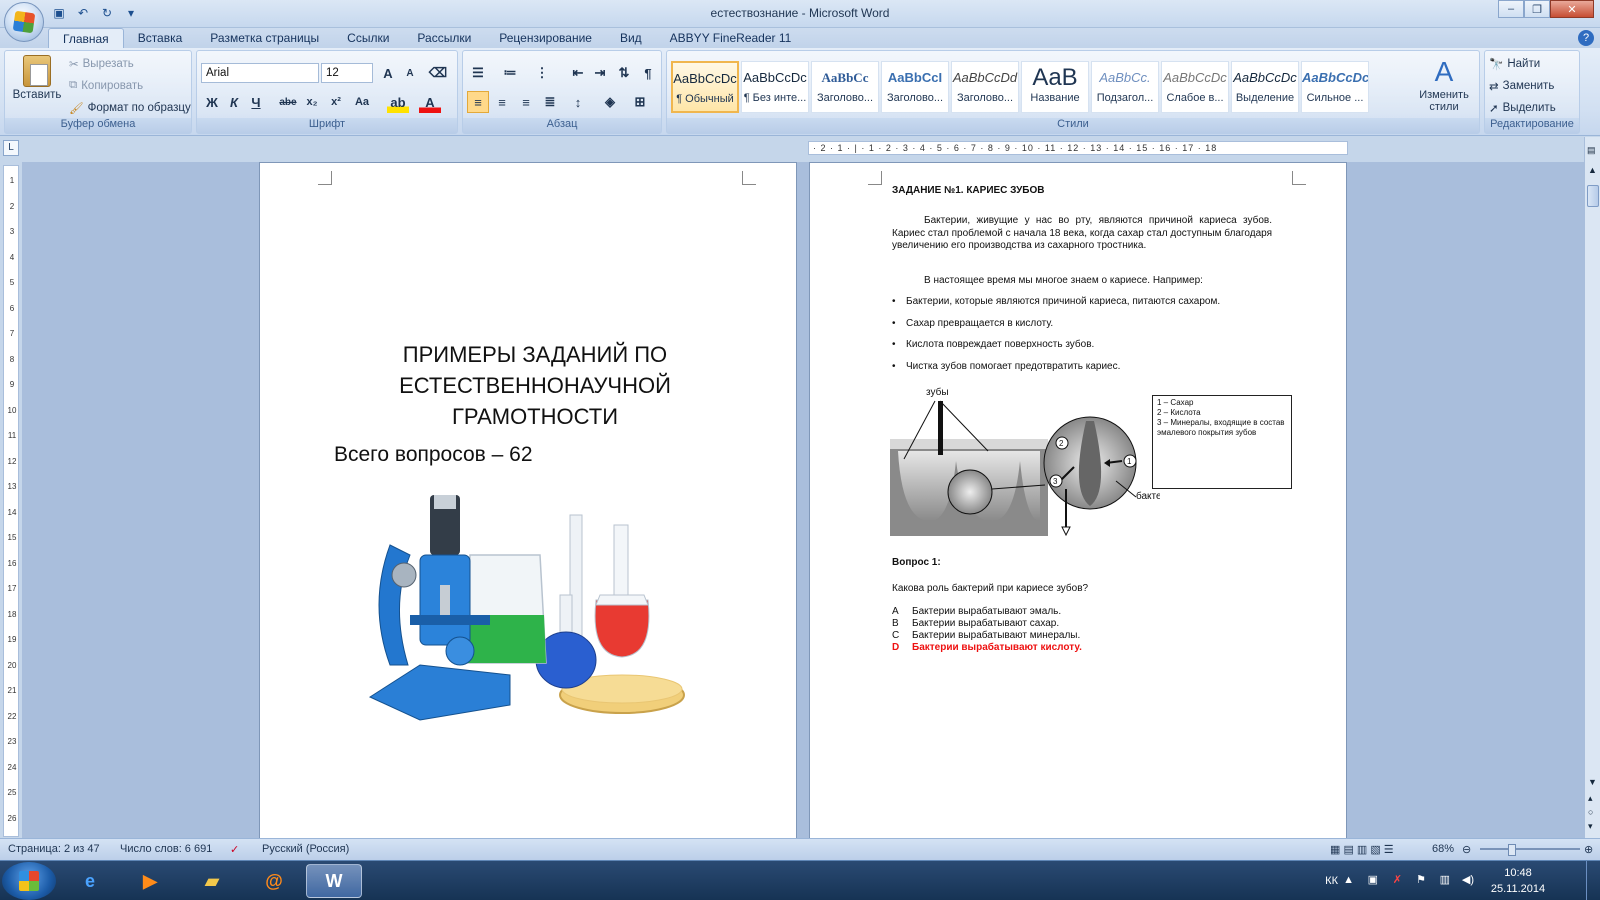 Image resolution: width=1600 pixels, height=900 pixels. What do you see at coordinates (1331, 881) in the screenshot?
I see `input-language: КК` at bounding box center [1331, 881].